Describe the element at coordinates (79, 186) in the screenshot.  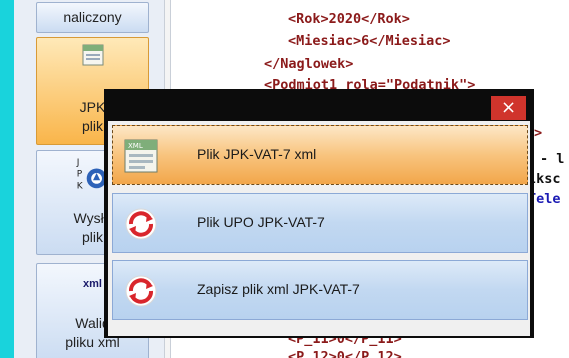
I see `svg-text: K` at that location.